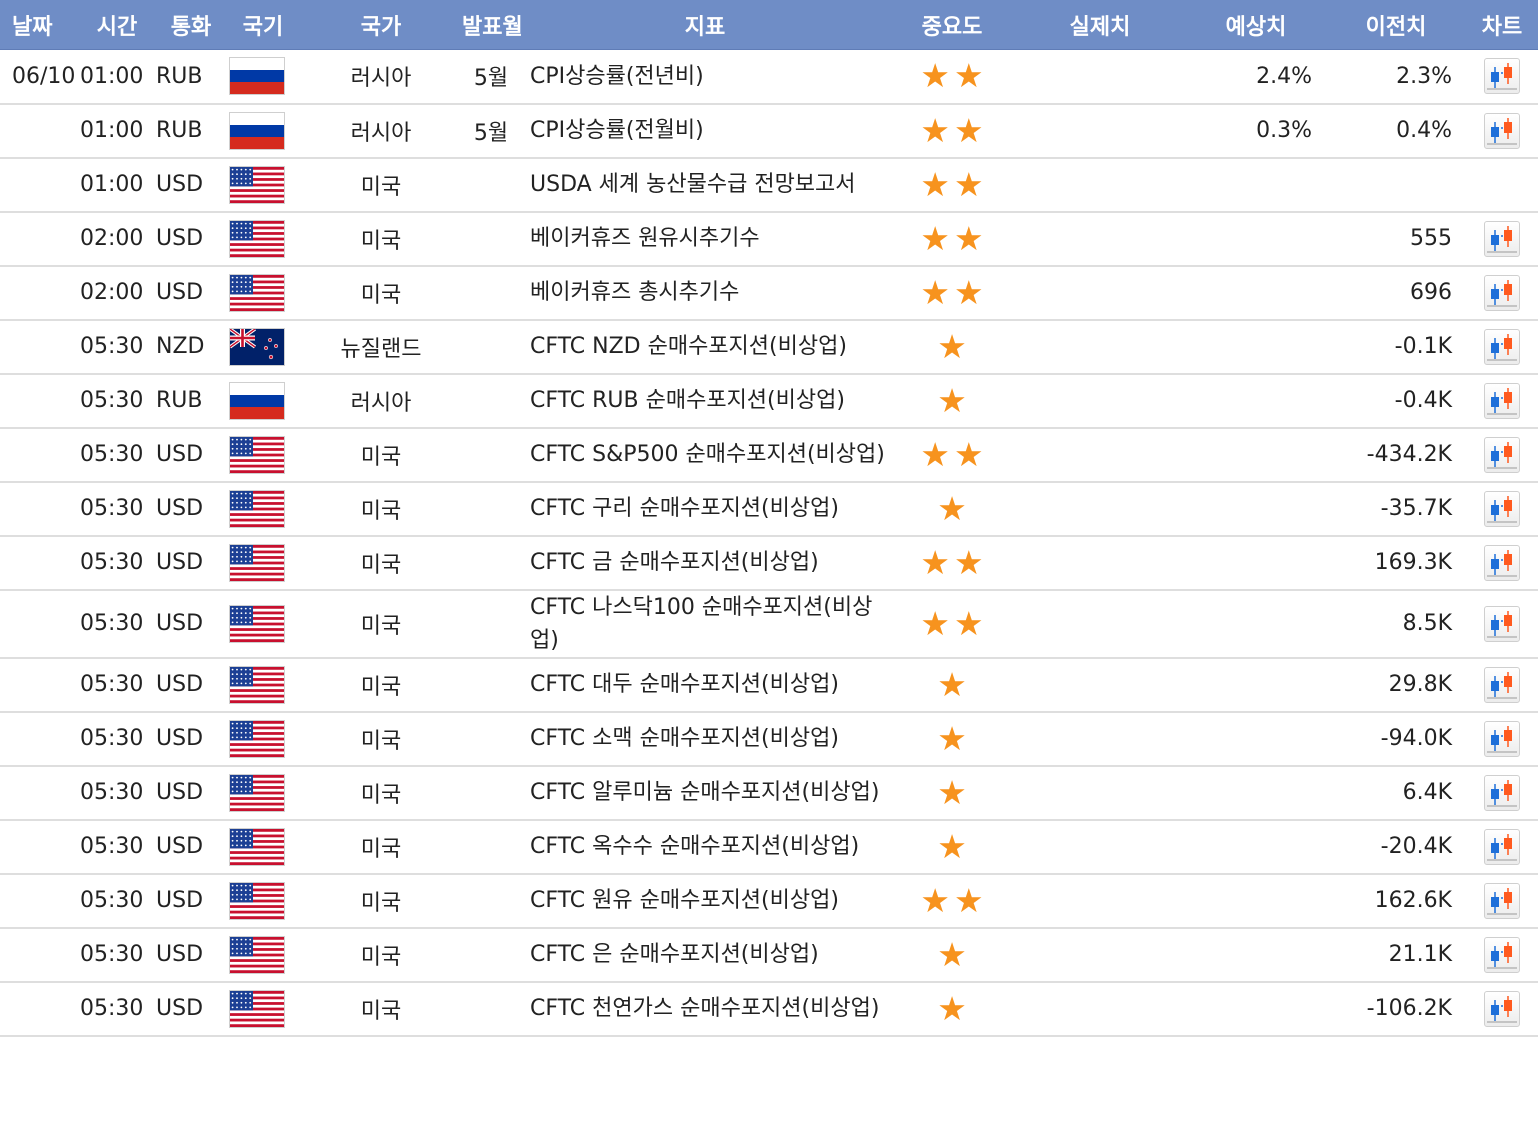 Image resolution: width=1538 pixels, height=1136 pixels. What do you see at coordinates (705, 685) in the screenshot?
I see `indicator-cell: CFTC 대두 순매수포지션(비상업)` at bounding box center [705, 685].